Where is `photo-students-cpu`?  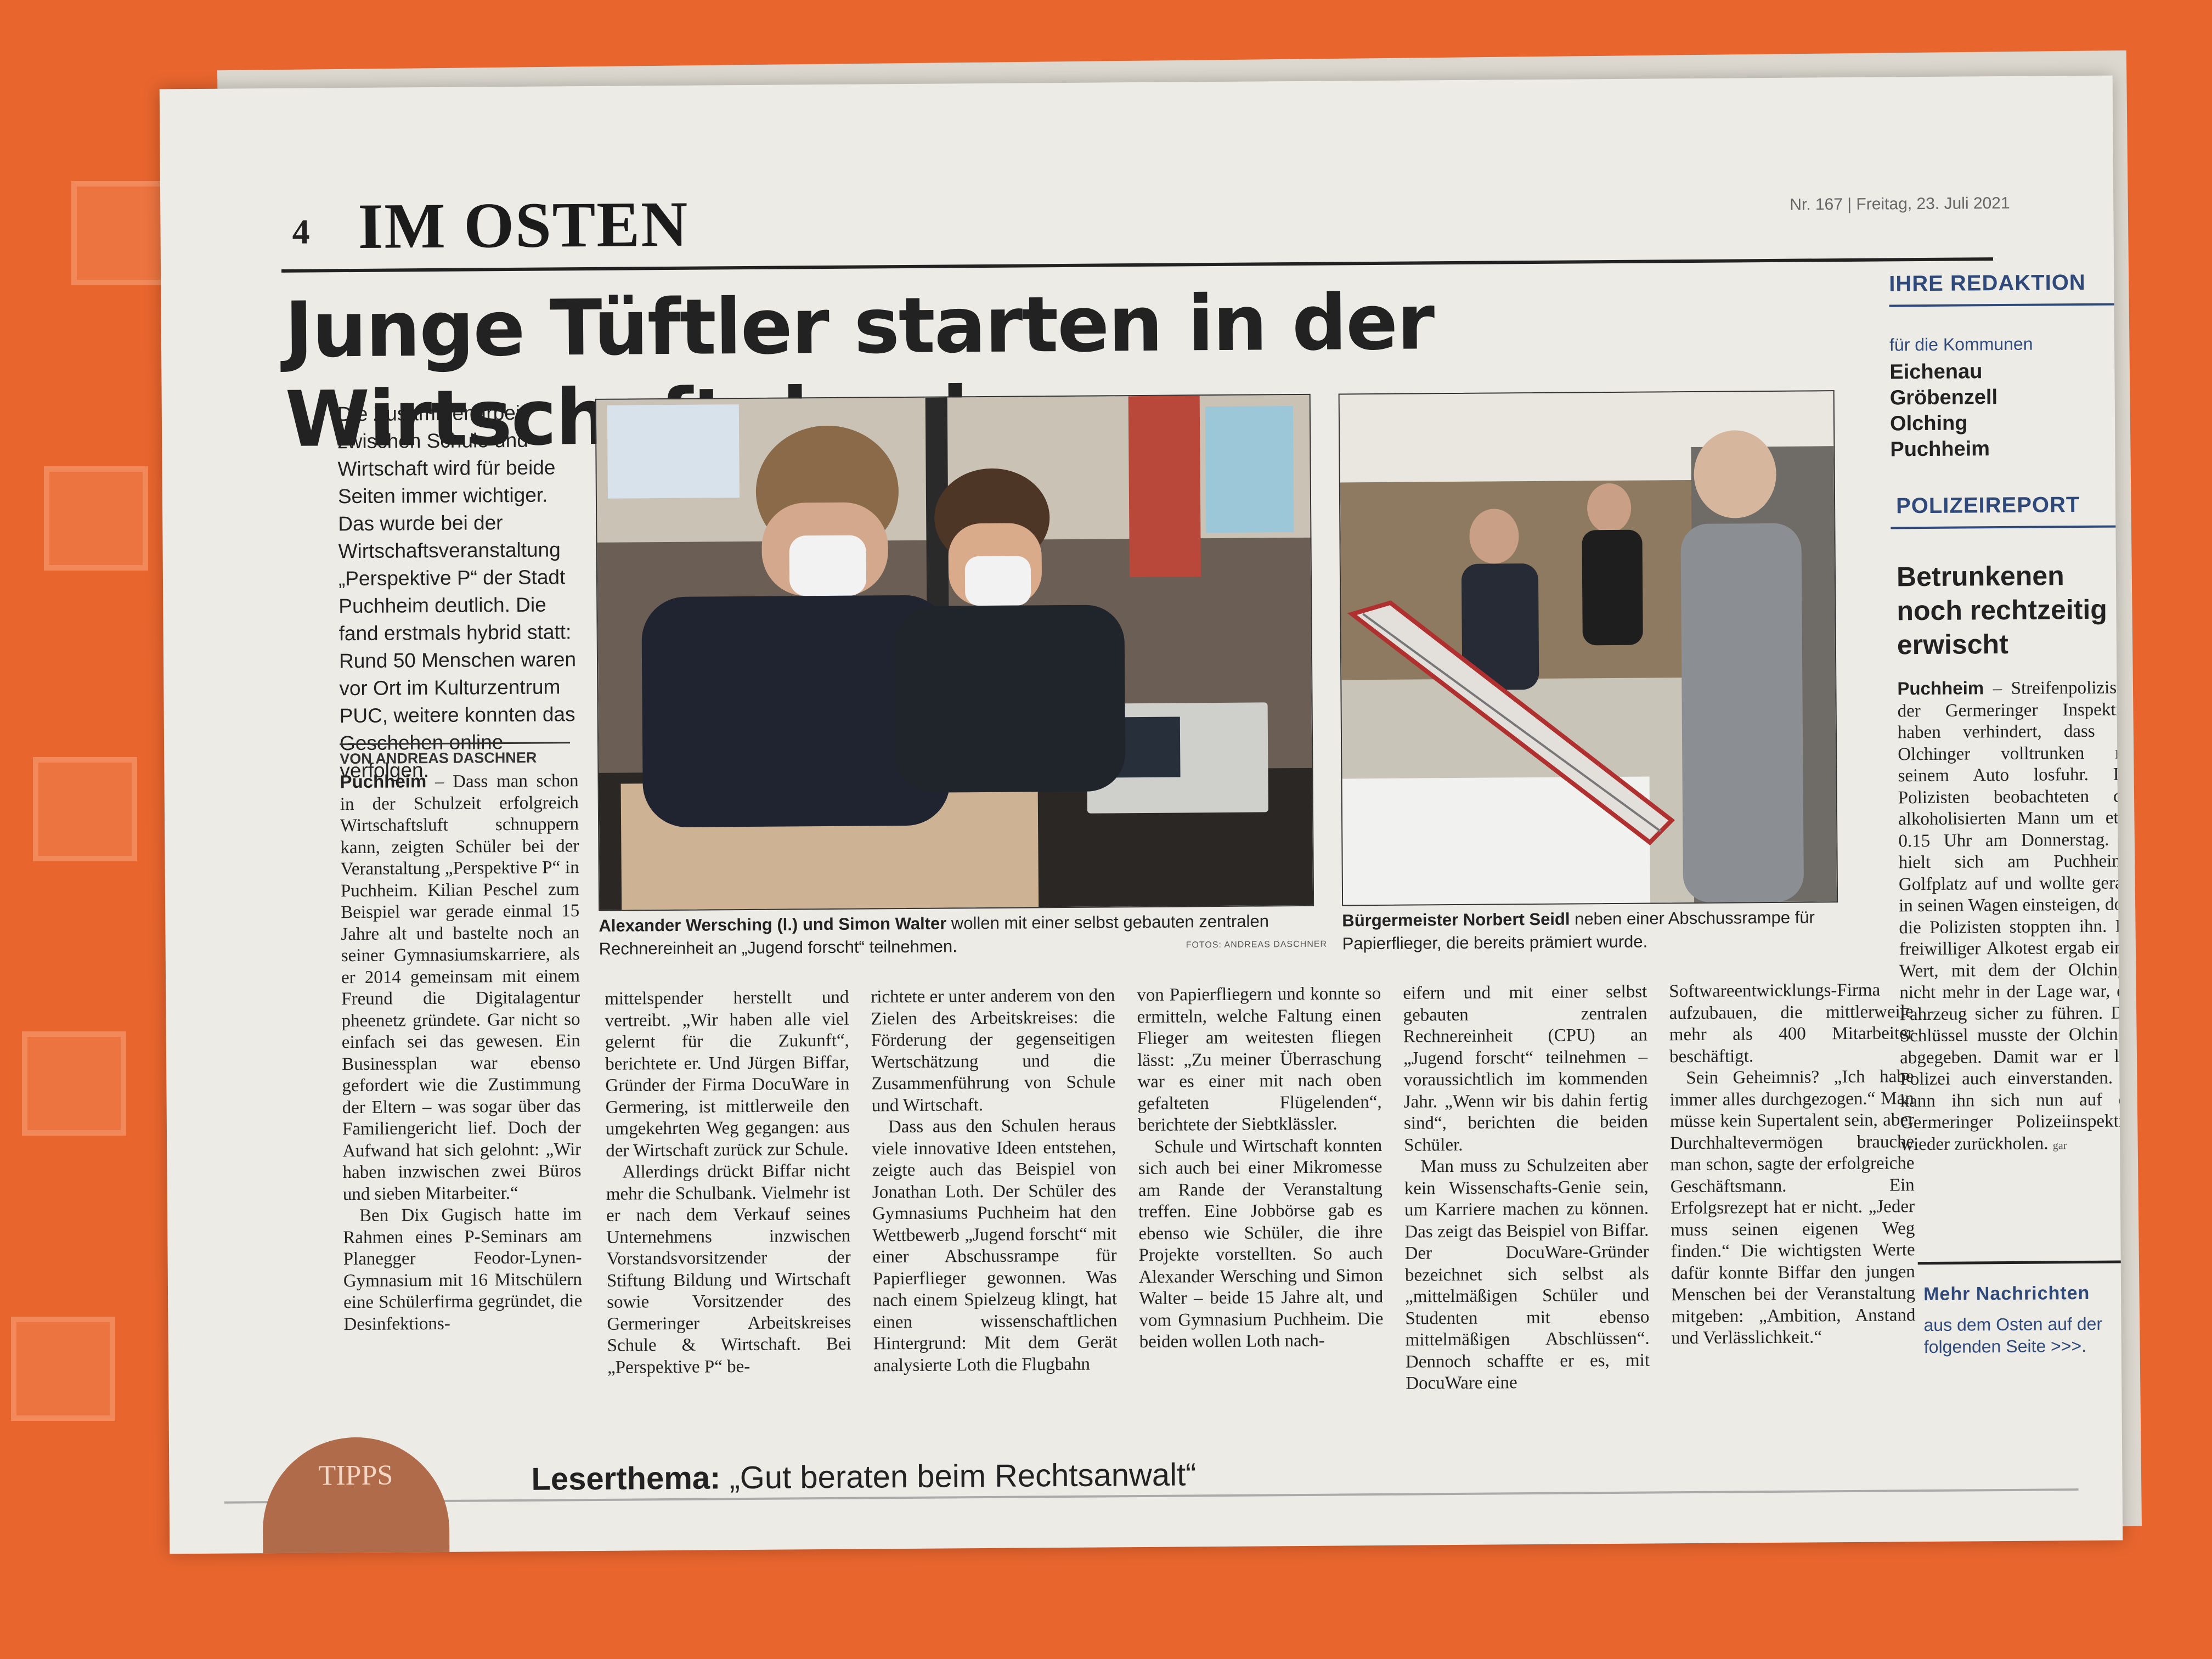 photo-students-cpu is located at coordinates (955, 652).